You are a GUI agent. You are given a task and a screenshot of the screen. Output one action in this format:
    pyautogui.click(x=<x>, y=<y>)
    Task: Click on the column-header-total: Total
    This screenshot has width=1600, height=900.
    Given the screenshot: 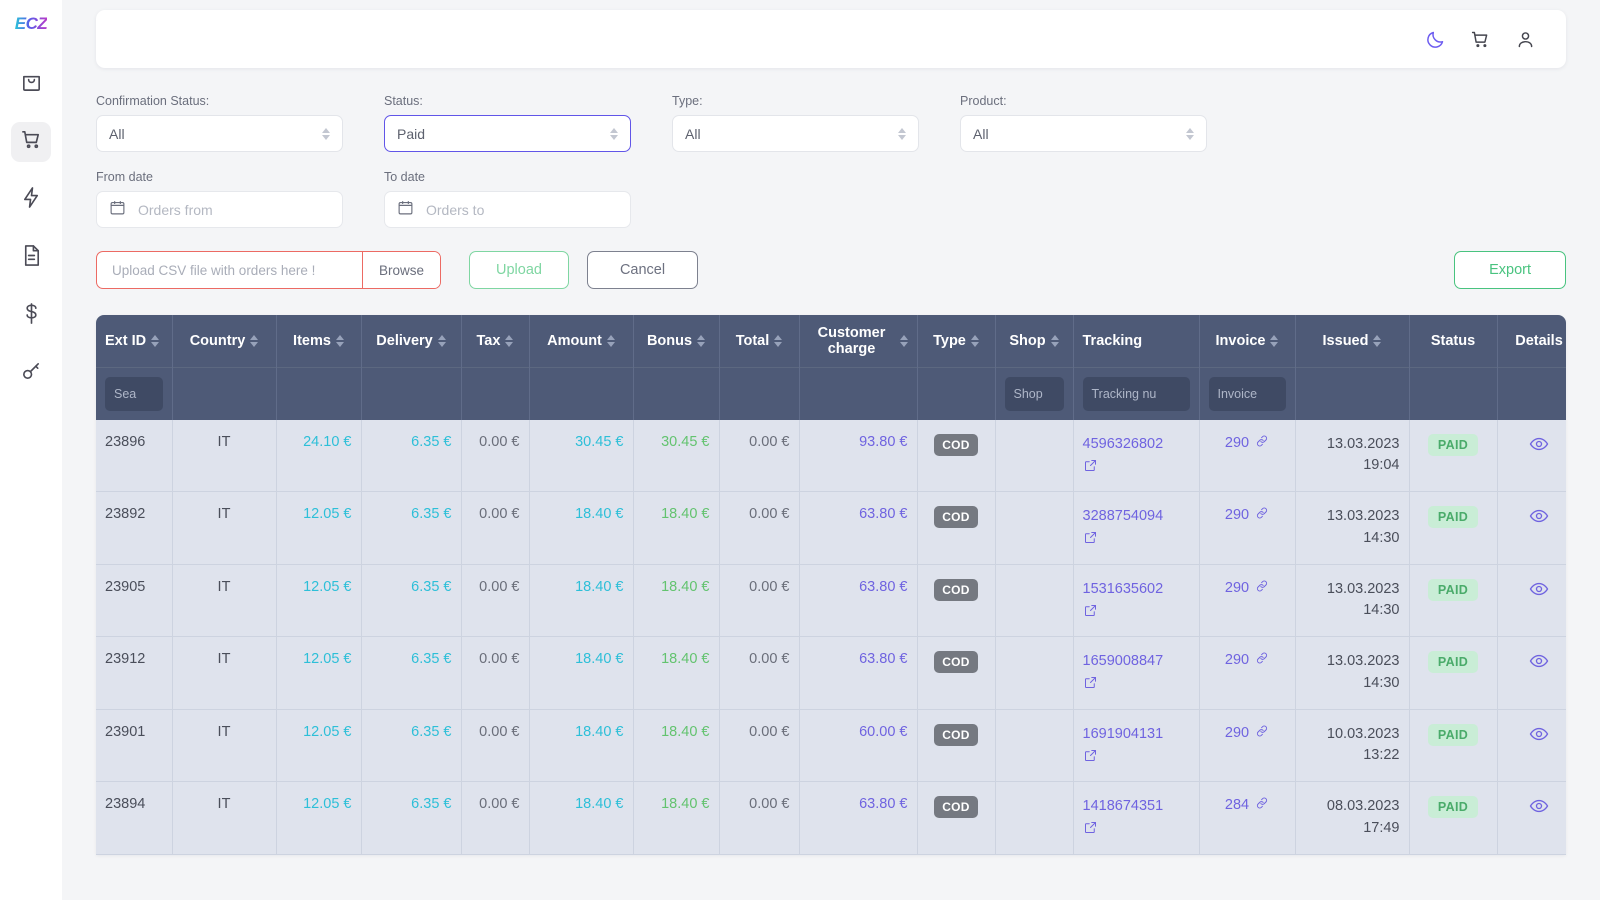 What is the action you would take?
    pyautogui.click(x=759, y=341)
    